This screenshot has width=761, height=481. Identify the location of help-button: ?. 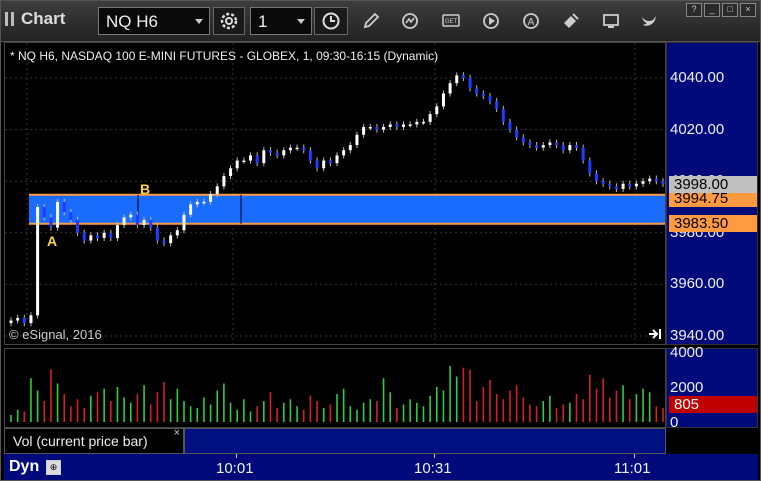
(694, 10).